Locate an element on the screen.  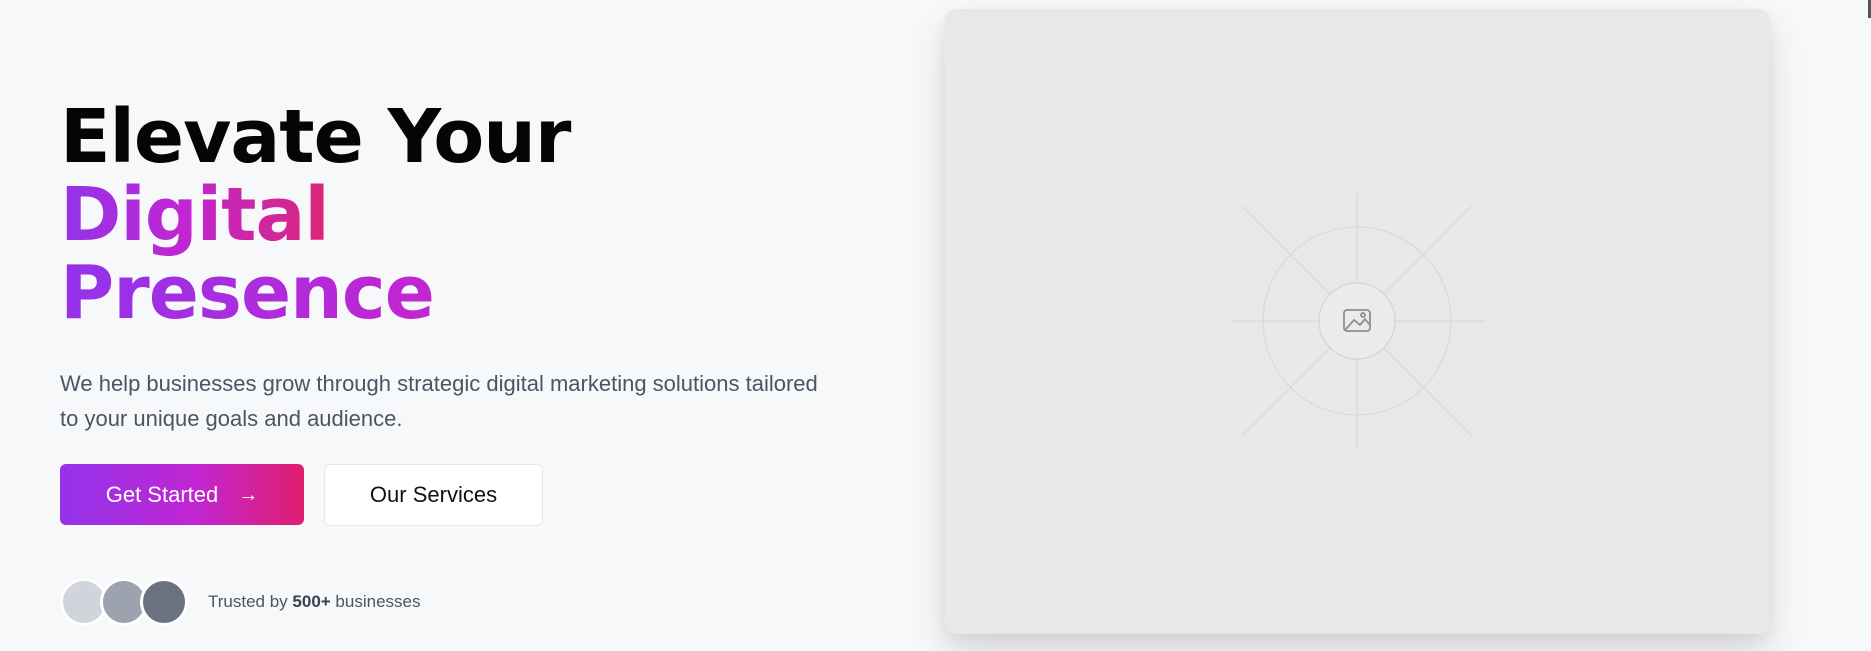
avatar-group is located at coordinates (124, 602).